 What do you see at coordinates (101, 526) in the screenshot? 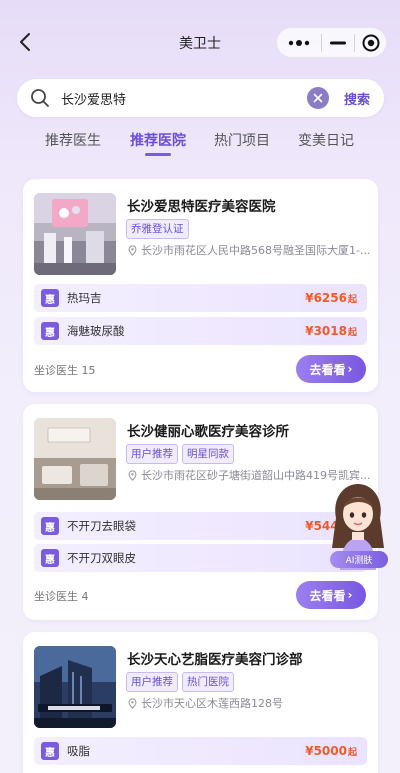
I see `project-name: 不开刀去眼袋` at bounding box center [101, 526].